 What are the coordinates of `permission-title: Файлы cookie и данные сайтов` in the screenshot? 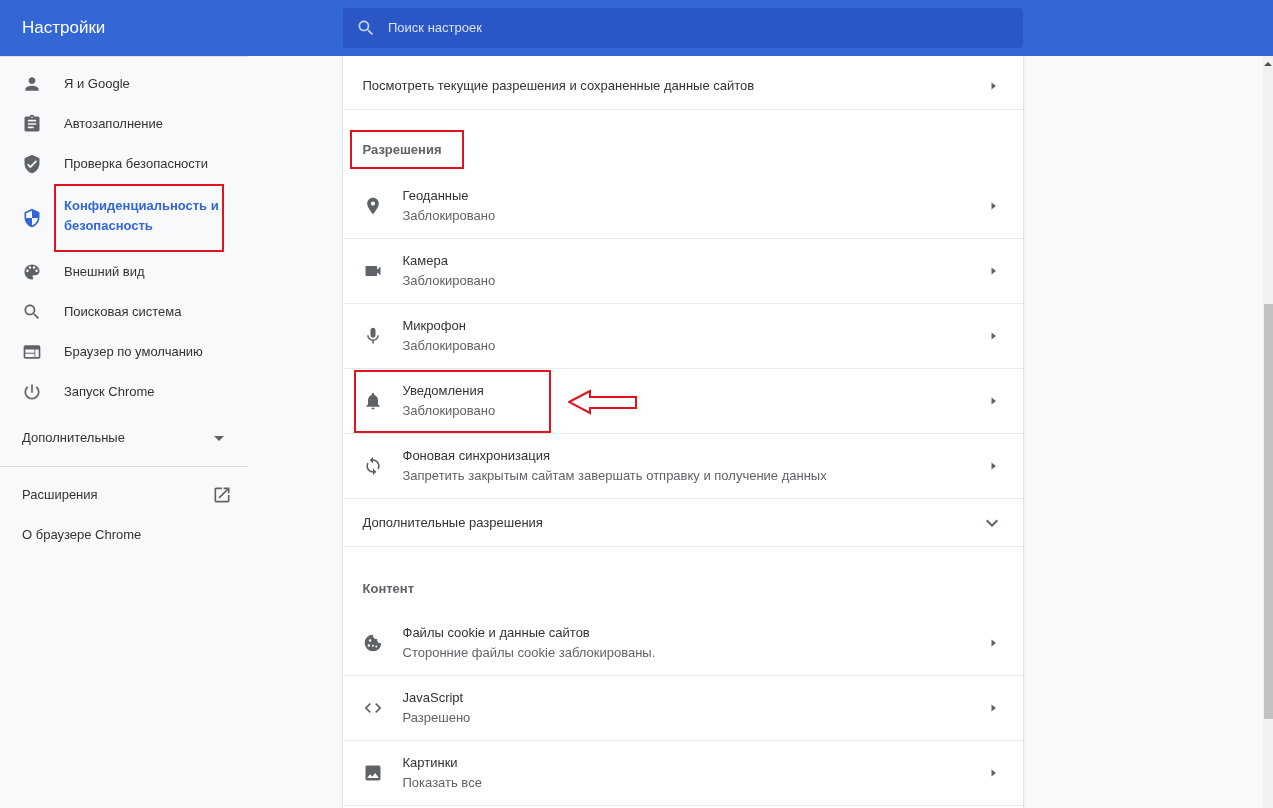 It's located at (496, 632).